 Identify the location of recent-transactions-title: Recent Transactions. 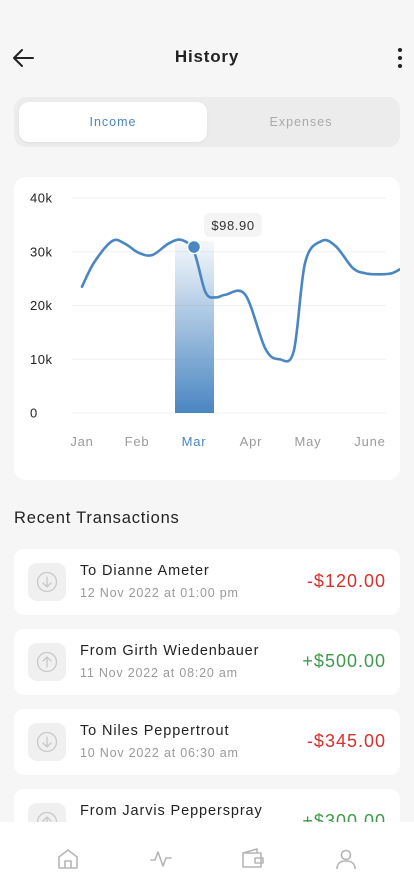
(97, 518).